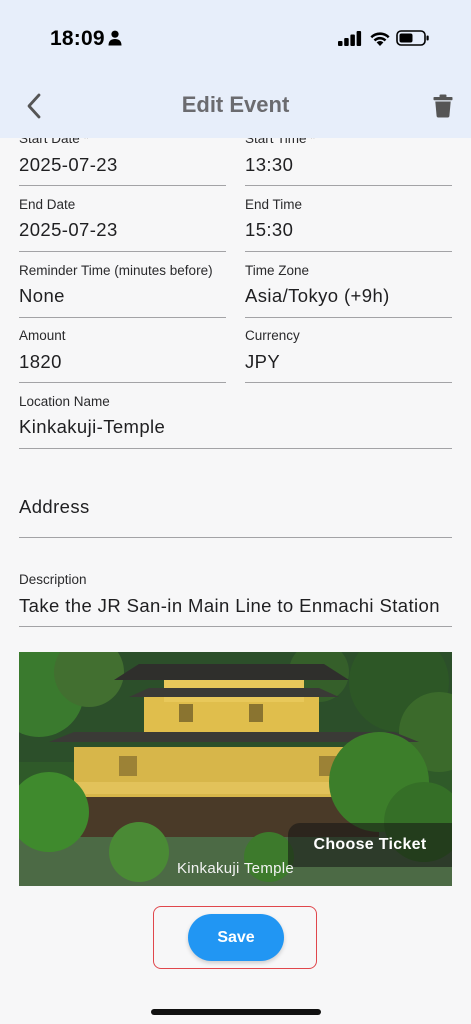  Describe the element at coordinates (122, 219) in the screenshot. I see `end-date-field: End Date 2025-07-23` at that location.